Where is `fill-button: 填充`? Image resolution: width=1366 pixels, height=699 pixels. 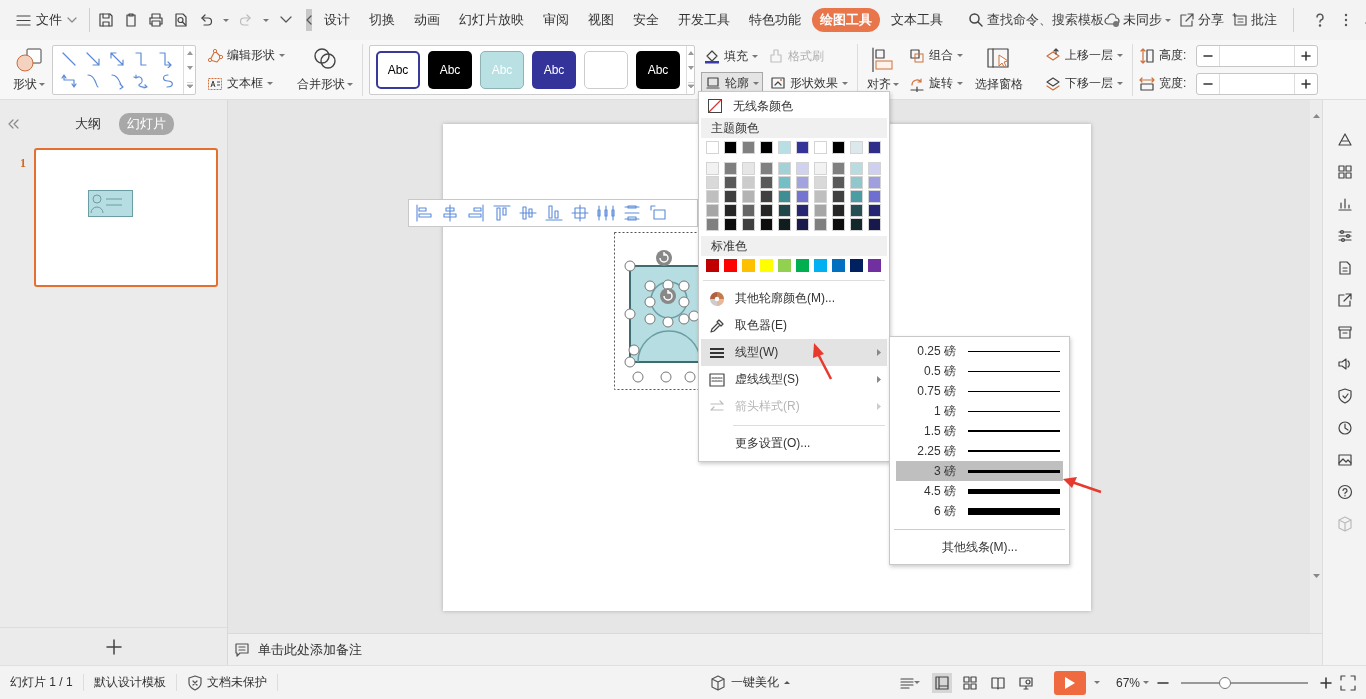
fill-button: 填充 is located at coordinates (731, 56).